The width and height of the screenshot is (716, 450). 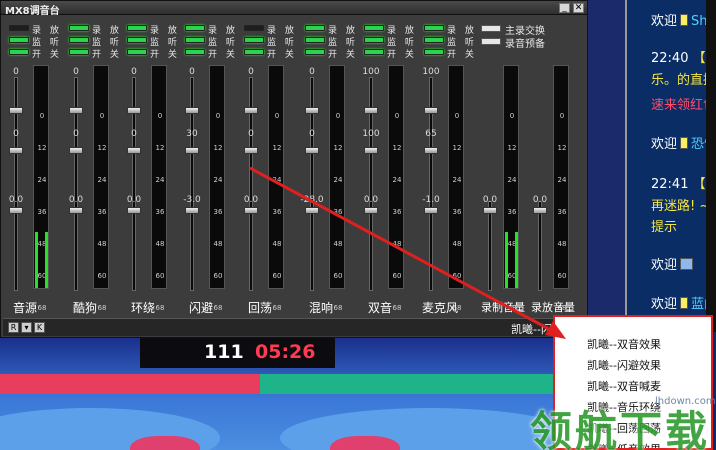 I want to click on channel-name: 麦克风, so click(x=439, y=308).